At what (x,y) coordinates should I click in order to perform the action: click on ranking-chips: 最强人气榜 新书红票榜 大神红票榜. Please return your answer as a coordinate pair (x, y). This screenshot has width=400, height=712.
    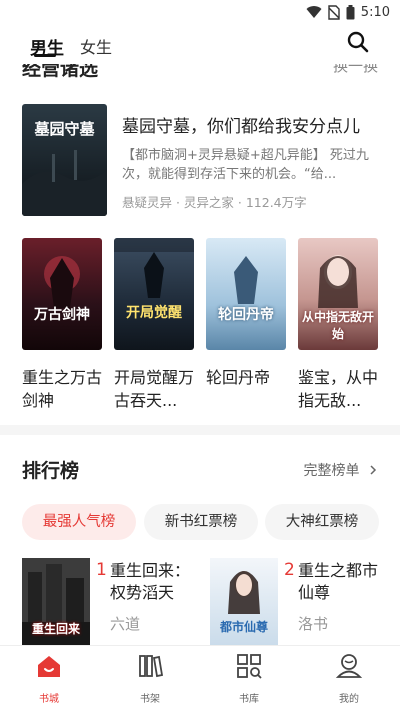
    Looking at the image, I should click on (211, 522).